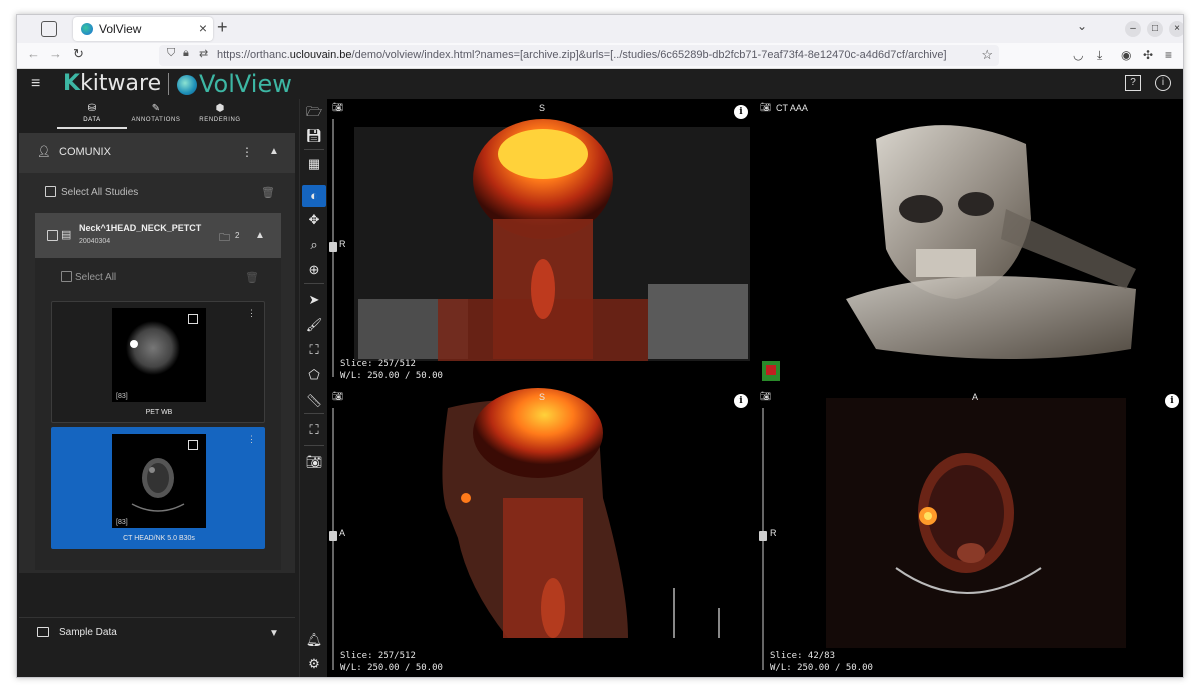  What do you see at coordinates (171, 53) in the screenshot?
I see `shield-icon: ⛉` at bounding box center [171, 53].